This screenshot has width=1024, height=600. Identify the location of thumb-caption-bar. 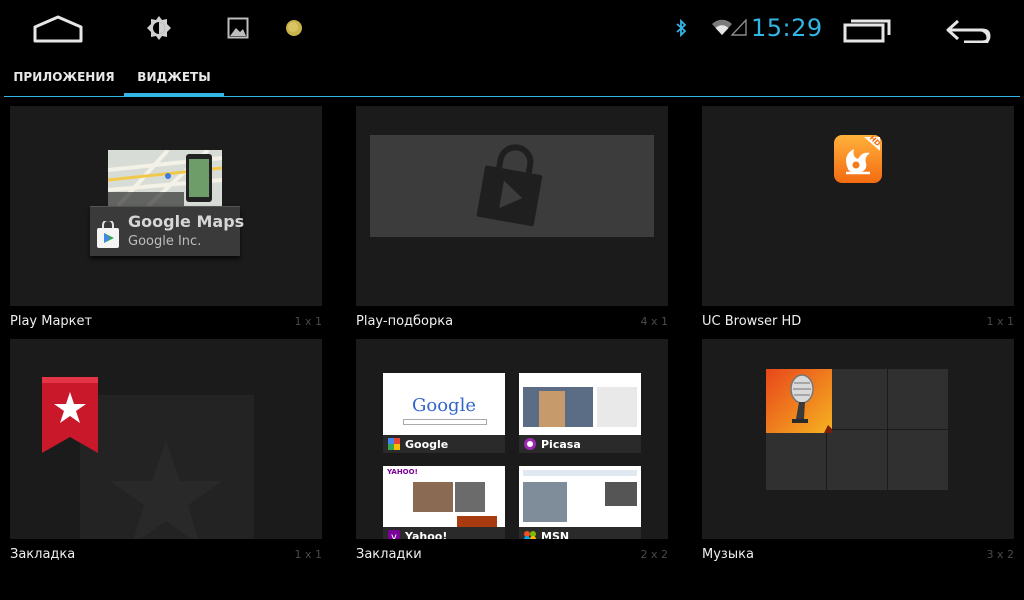
(580, 533).